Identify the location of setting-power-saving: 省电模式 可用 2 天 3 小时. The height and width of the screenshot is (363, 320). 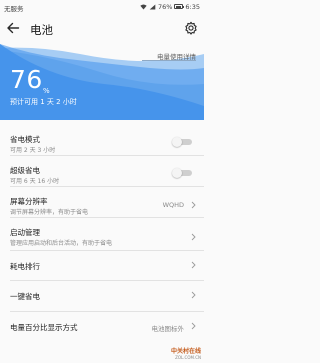
(102, 139).